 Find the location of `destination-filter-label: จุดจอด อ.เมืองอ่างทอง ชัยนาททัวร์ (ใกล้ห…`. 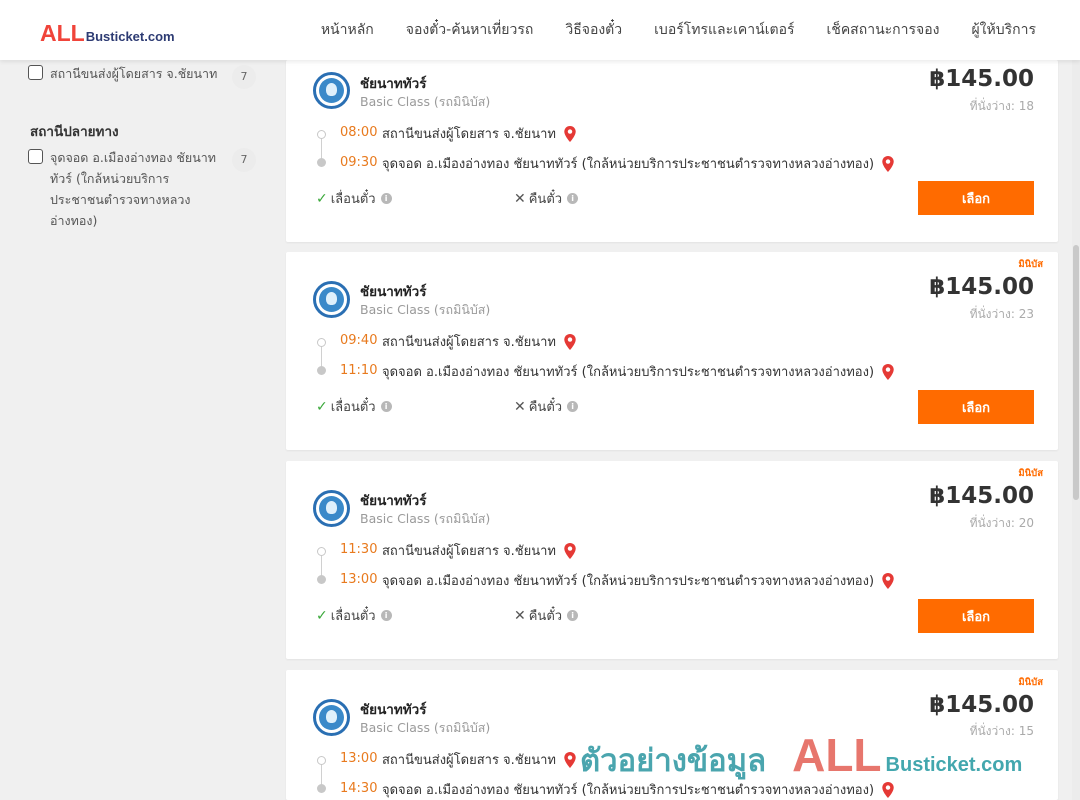

destination-filter-label: จุดจอด อ.เมืองอ่างทอง ชัยนาททัวร์ (ใกล้ห… is located at coordinates (133, 189).